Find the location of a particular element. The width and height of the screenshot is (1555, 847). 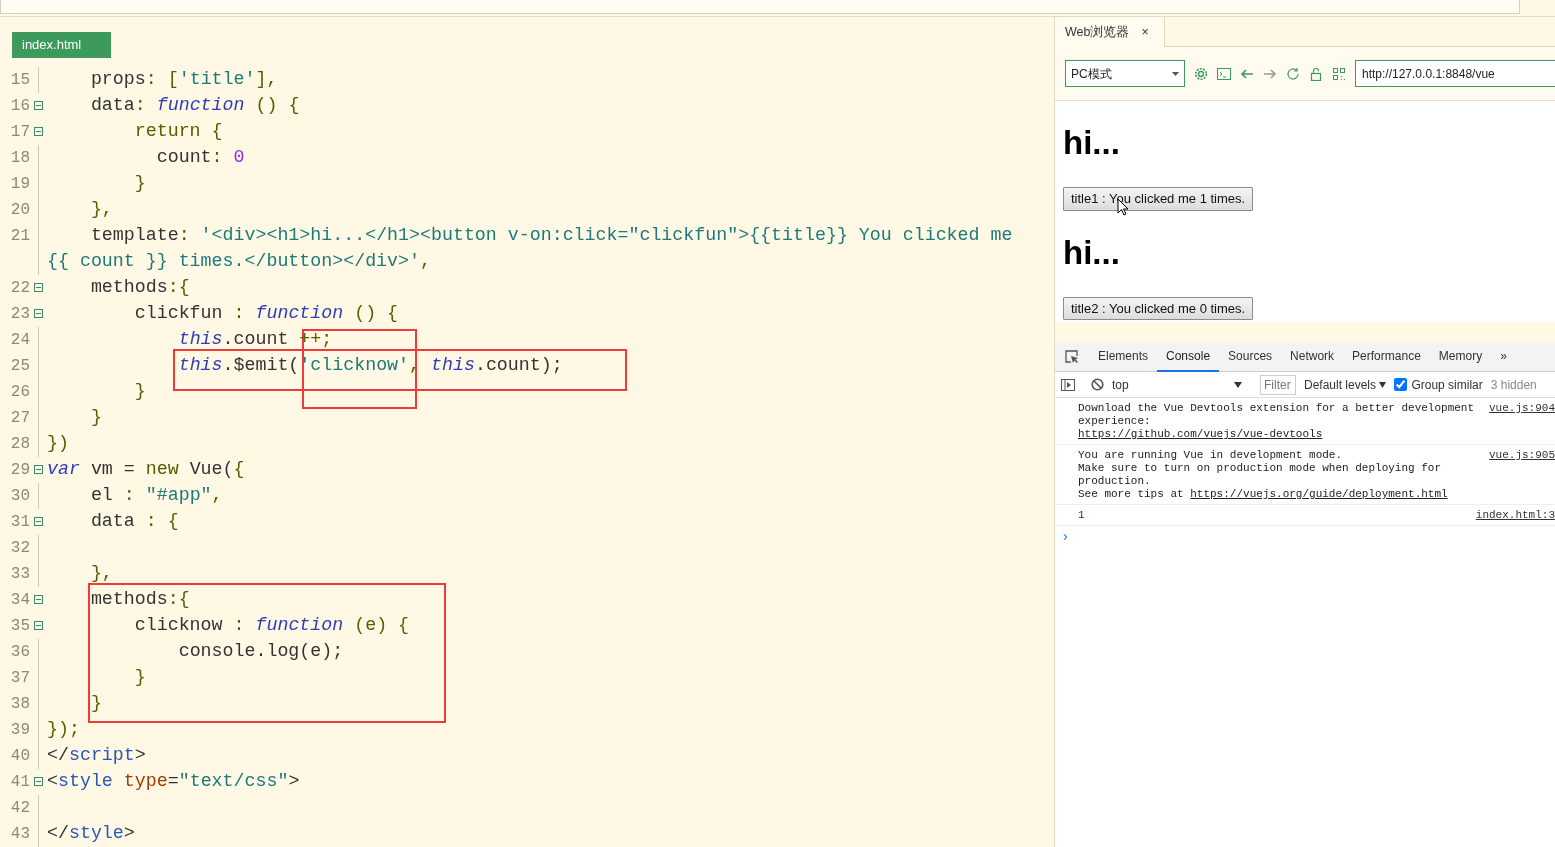

filter-field: Filter is located at coordinates (1278, 384).